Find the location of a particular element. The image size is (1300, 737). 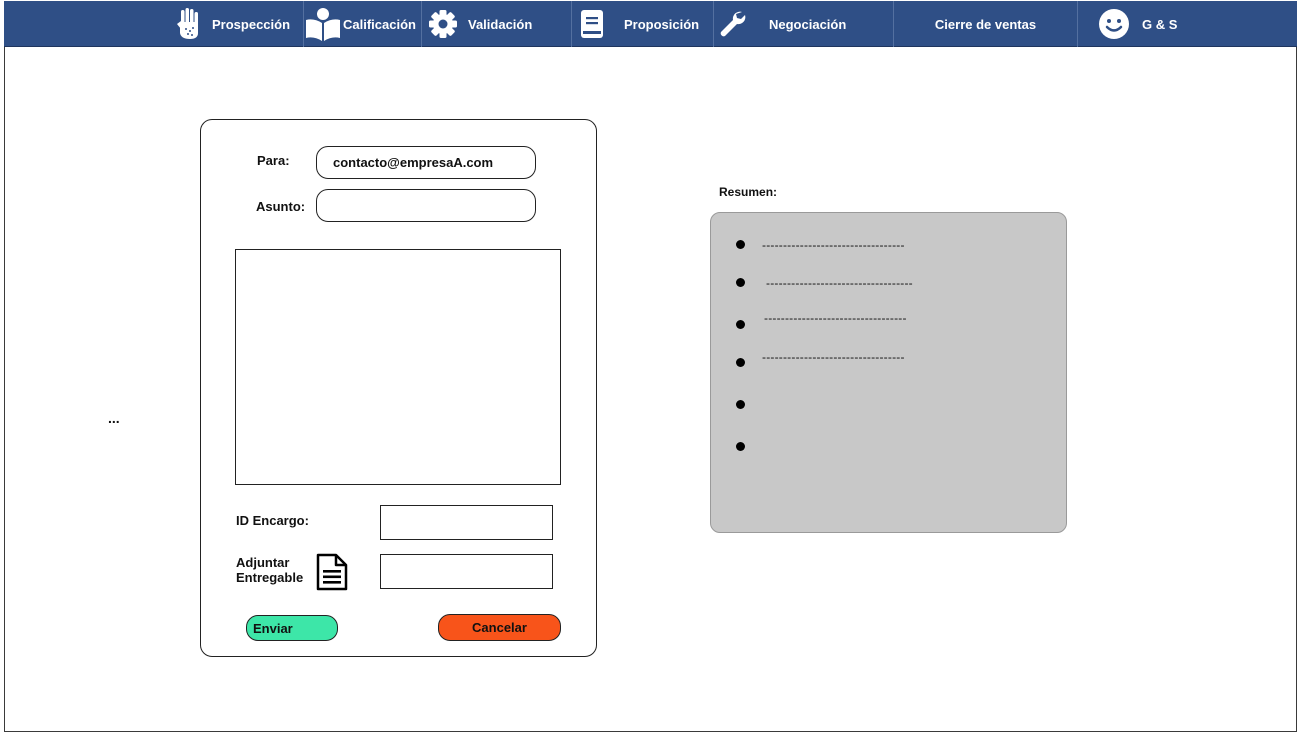

cancel-button-label: Cancelar is located at coordinates (499, 627).